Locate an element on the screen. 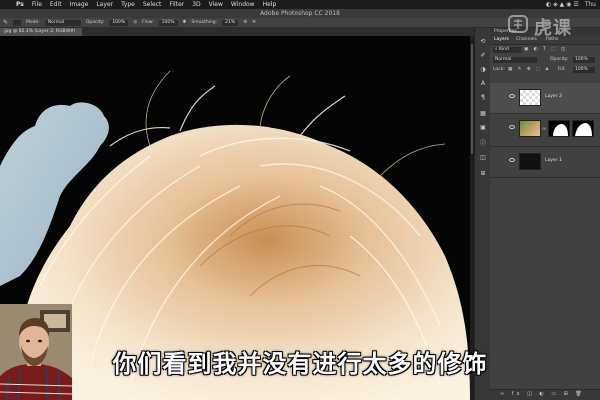  blend-mode-select: Normal is located at coordinates (515, 60).